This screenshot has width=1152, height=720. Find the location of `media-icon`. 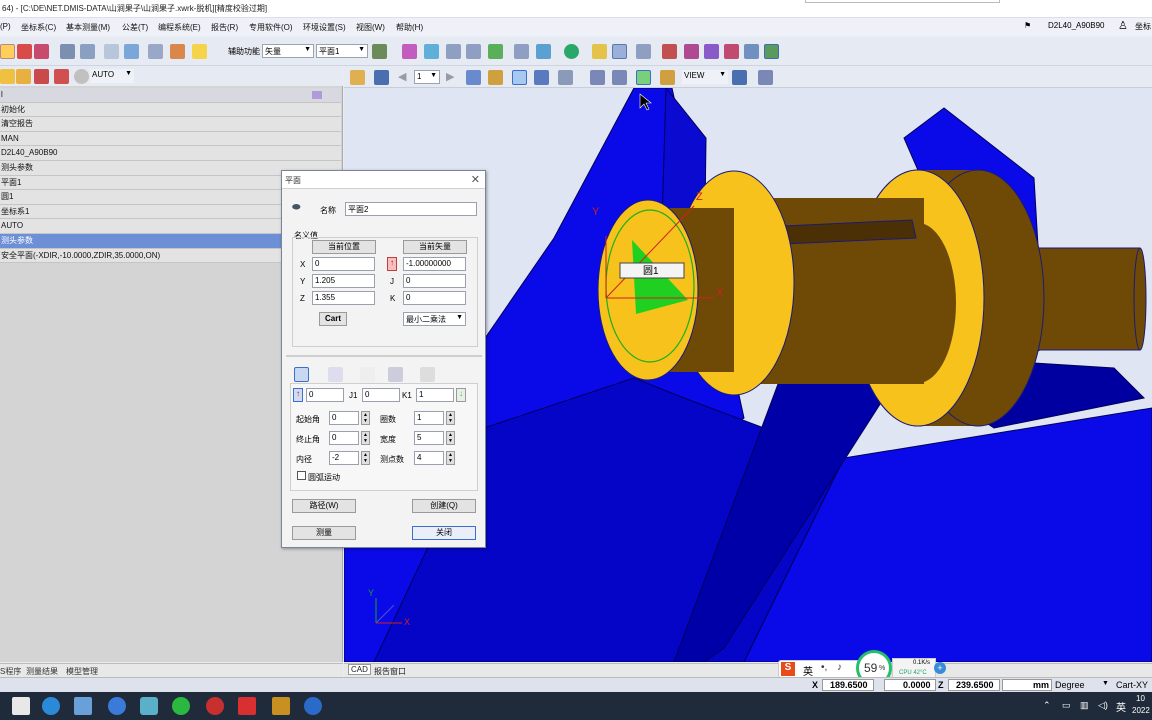

media-icon is located at coordinates (215, 706).